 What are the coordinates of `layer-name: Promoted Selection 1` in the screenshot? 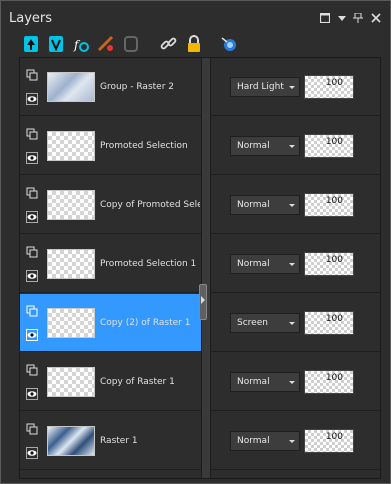 It's located at (148, 264).